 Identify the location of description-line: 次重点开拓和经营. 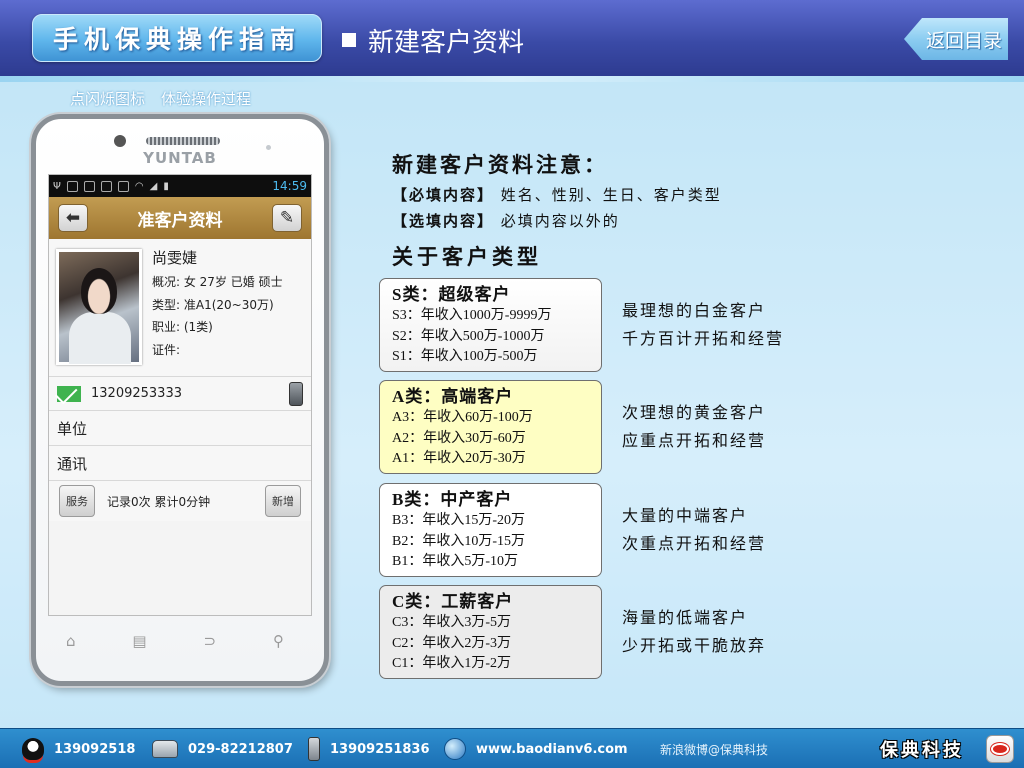
(694, 543).